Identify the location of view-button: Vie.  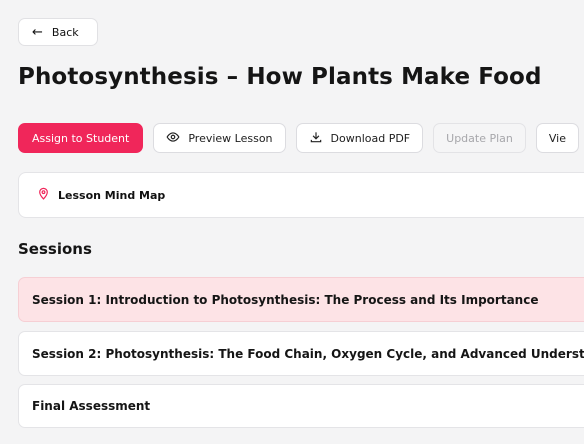
(557, 138).